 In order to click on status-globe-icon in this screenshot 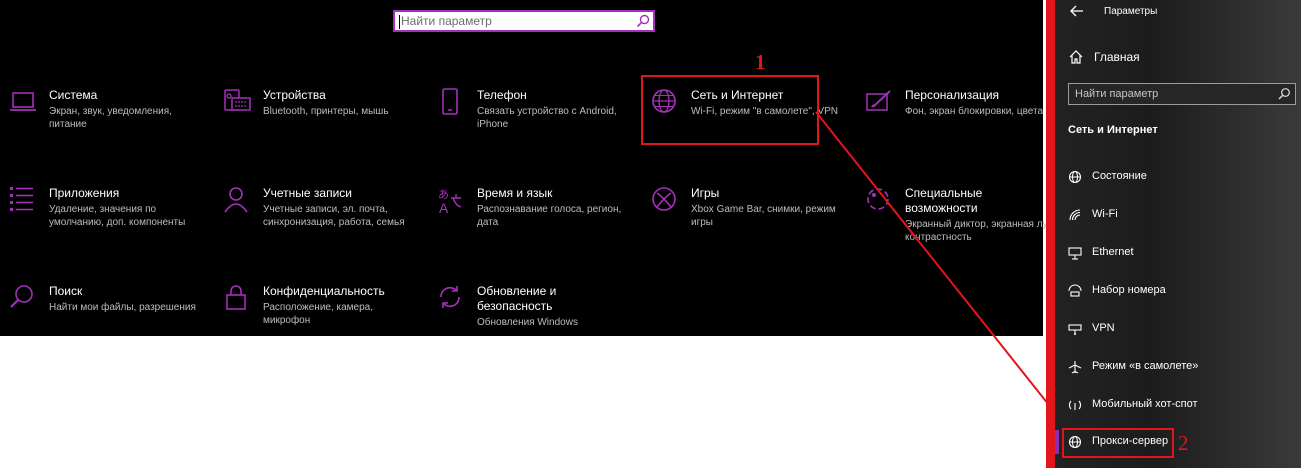, I will do `click(1075, 177)`.